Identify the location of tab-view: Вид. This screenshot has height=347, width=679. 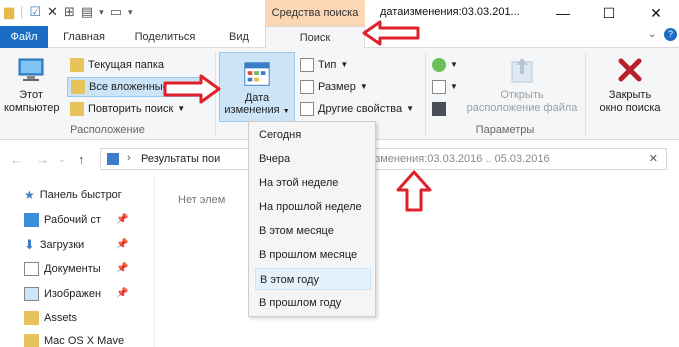
(239, 37).